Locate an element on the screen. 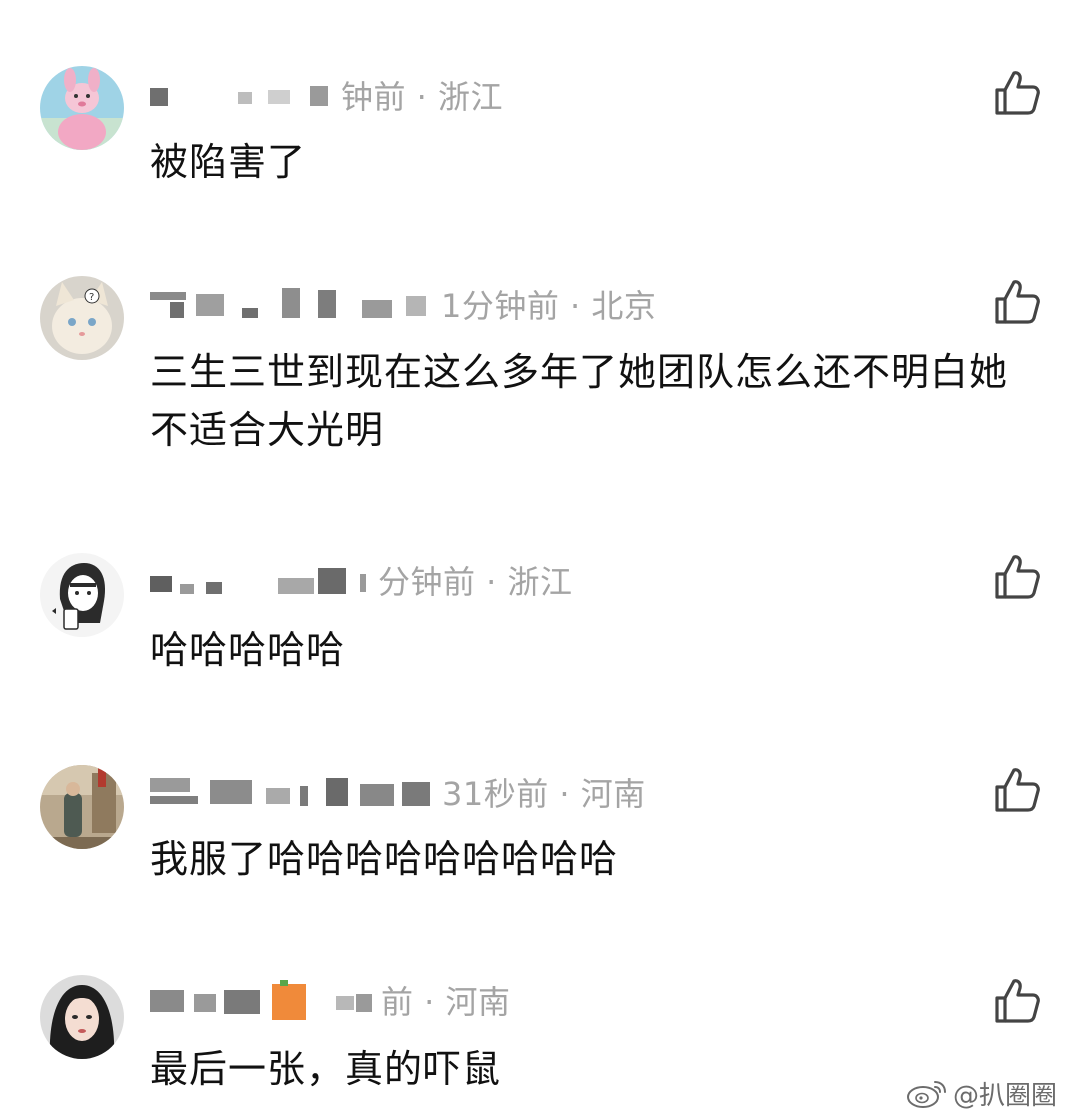 This screenshot has width=1080, height=1117. watermark: @扒圈圈 is located at coordinates (981, 1093).